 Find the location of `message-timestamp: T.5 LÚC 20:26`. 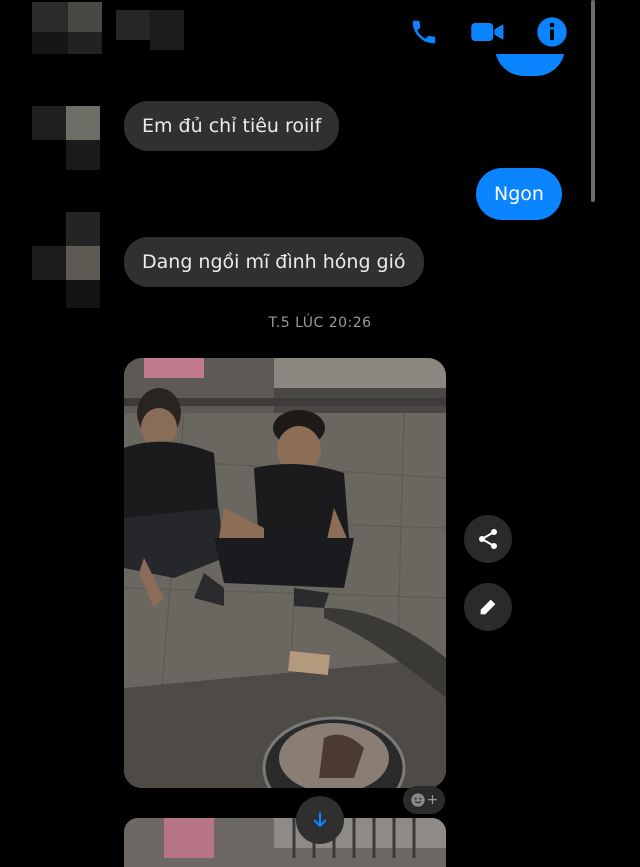

message-timestamp: T.5 LÚC 20:26 is located at coordinates (320, 323).